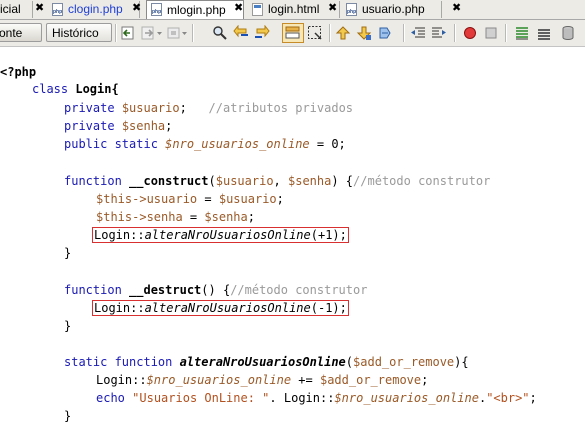 This screenshot has width=585, height=425. Describe the element at coordinates (18, 72) in the screenshot. I see `php-open-tag: <?php` at that location.